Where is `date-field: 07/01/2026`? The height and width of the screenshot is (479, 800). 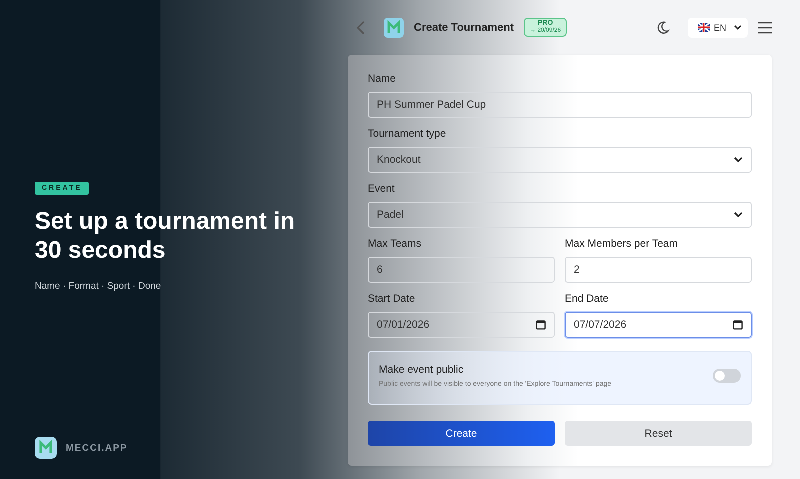 date-field: 07/01/2026 is located at coordinates (461, 325).